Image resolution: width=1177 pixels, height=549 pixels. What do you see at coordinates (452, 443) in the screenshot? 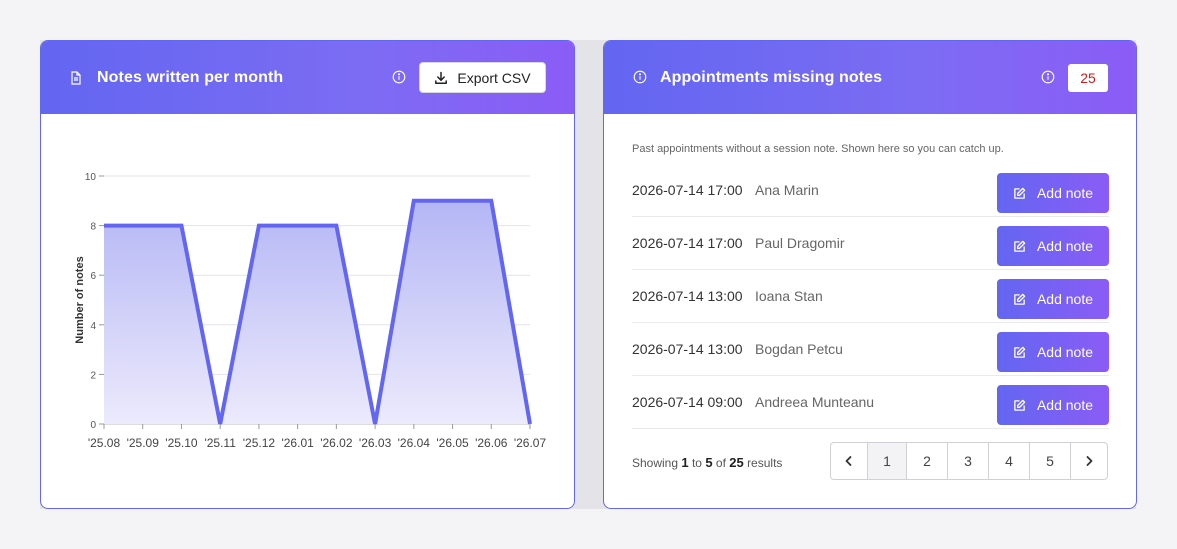
I see `x-tick-label: '26.05` at bounding box center [452, 443].